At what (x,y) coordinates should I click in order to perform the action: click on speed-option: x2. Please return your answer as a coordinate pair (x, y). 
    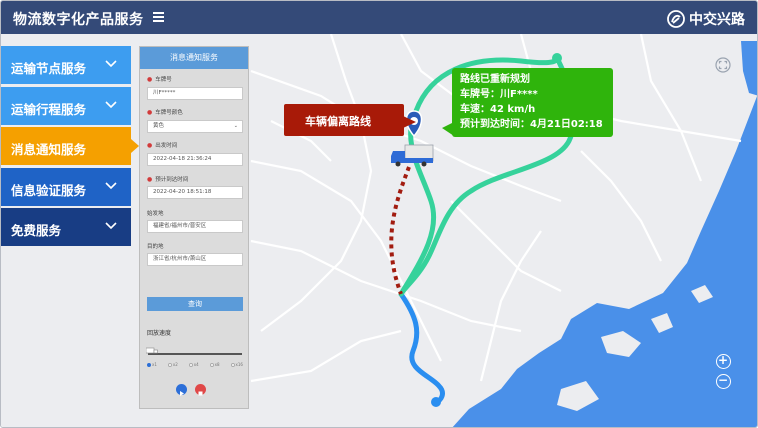
    Looking at the image, I should click on (172, 364).